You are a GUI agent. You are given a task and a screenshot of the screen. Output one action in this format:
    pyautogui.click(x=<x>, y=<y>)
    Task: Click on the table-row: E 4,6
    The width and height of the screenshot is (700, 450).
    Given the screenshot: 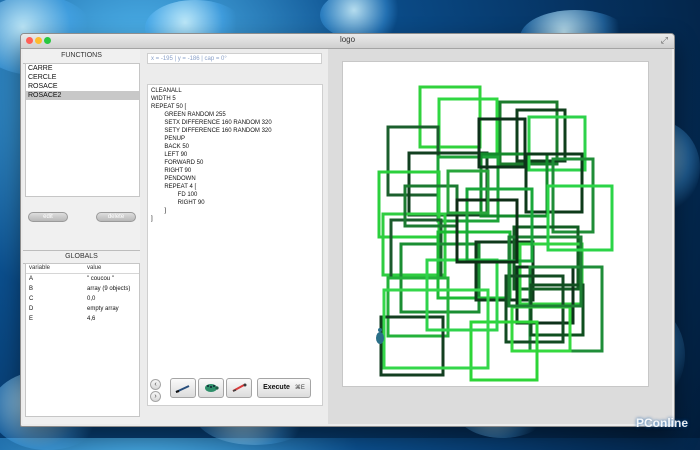 What is the action you would take?
    pyautogui.click(x=82, y=319)
    